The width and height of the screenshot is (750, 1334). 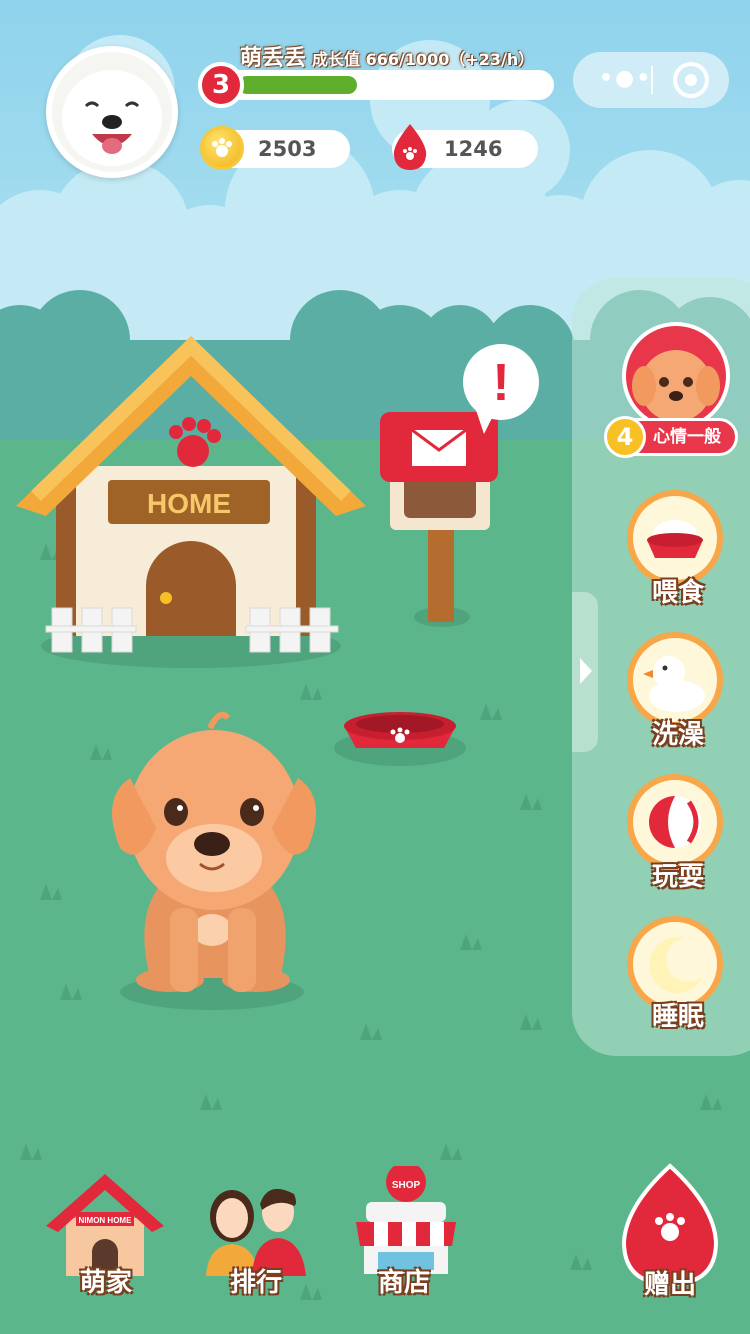 I want to click on bath-label: 洗澡, so click(x=677, y=735).